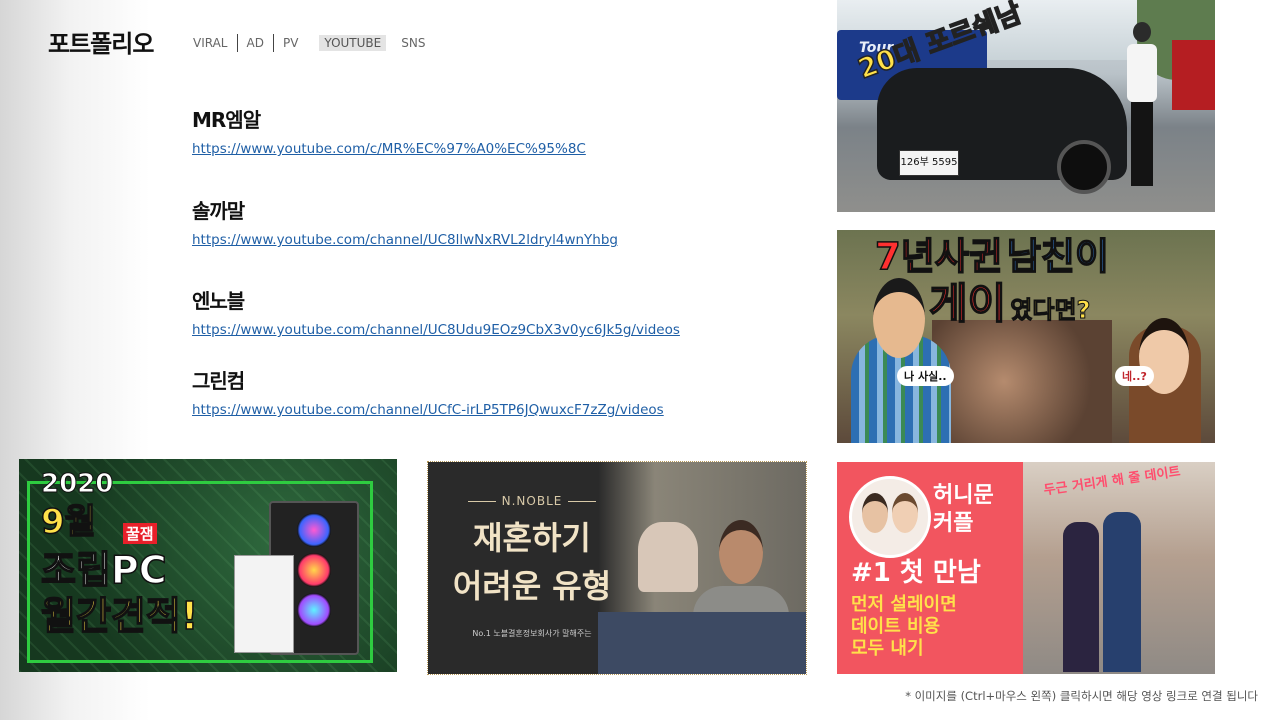  I want to click on channel-name: 그린컴, so click(218, 381).